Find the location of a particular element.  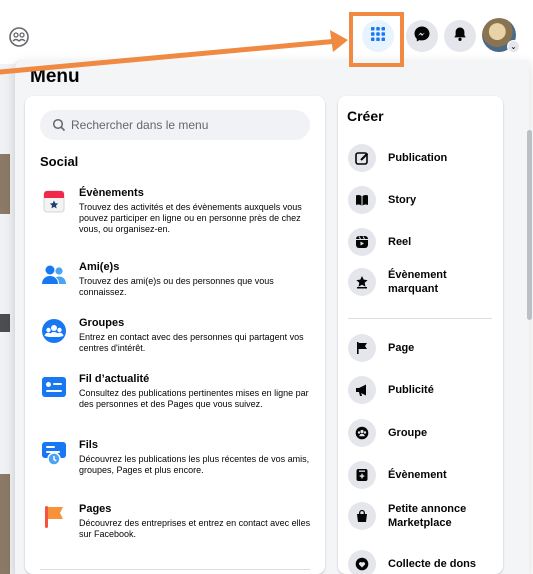

create-item-publication: Publication is located at coordinates (423, 158).